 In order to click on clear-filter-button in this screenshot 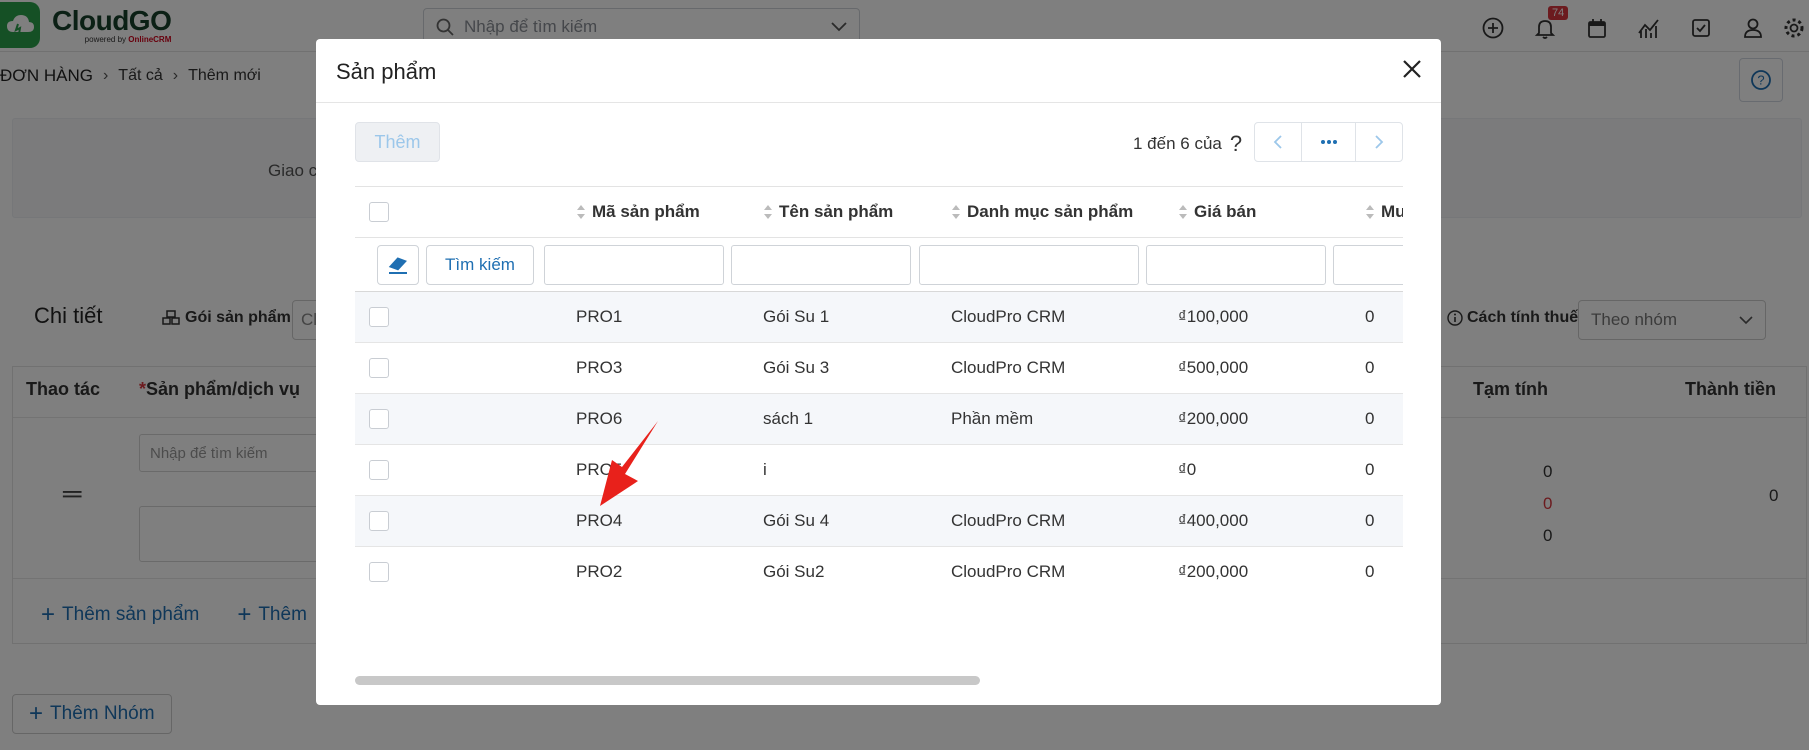, I will do `click(398, 265)`.